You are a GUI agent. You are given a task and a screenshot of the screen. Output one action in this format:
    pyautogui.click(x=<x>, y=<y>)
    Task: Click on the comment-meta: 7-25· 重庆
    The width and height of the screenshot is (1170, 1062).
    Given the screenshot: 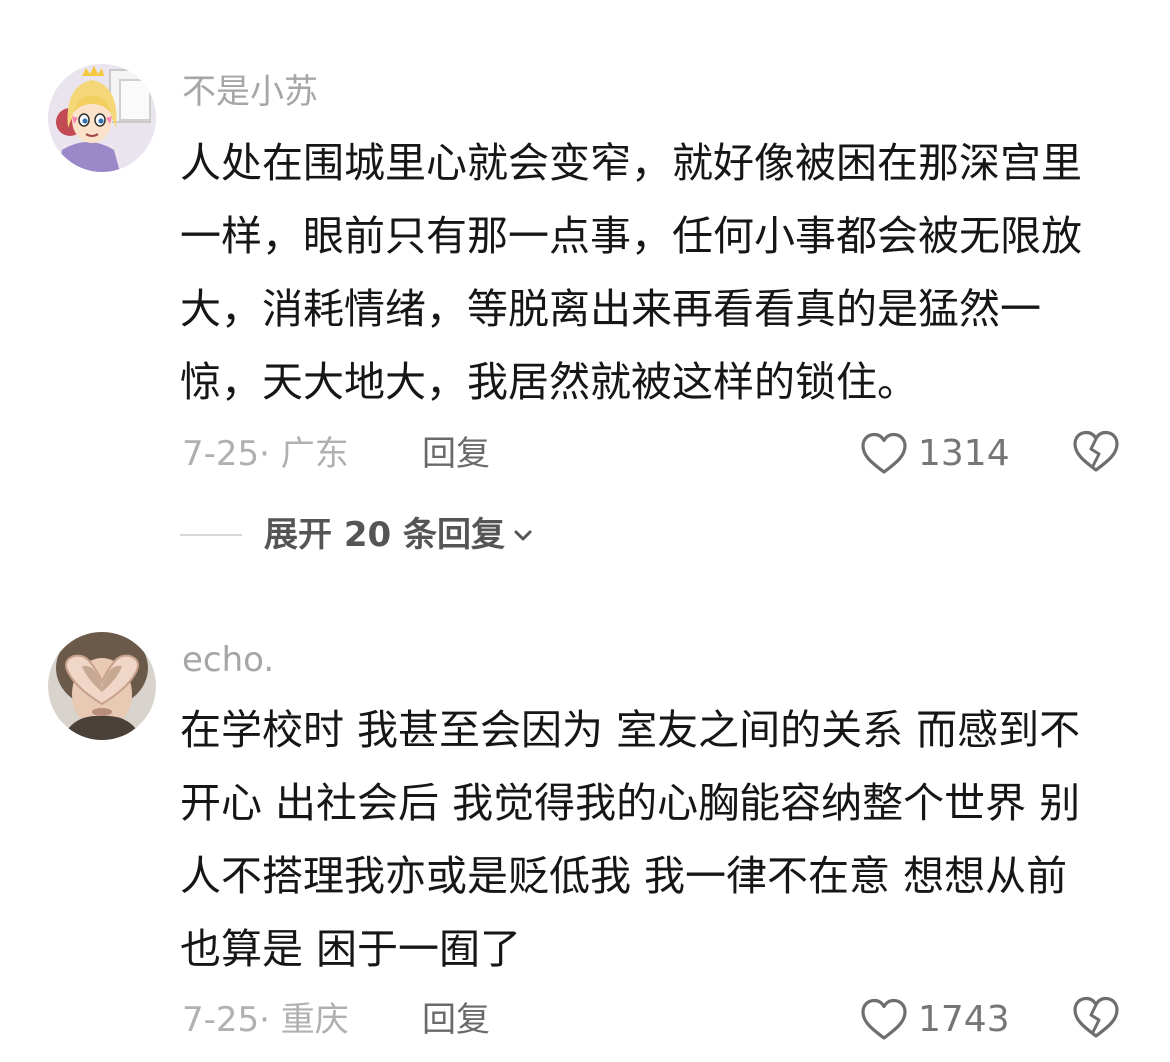 What is the action you would take?
    pyautogui.click(x=265, y=1020)
    